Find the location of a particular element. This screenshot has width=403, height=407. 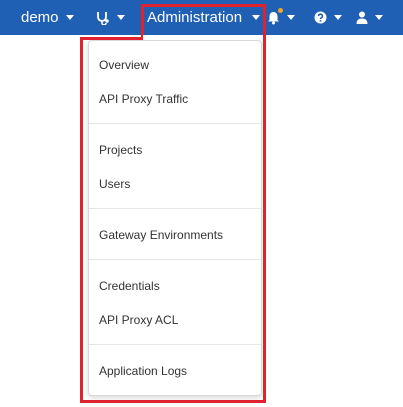

help-menu-button is located at coordinates (328, 17).